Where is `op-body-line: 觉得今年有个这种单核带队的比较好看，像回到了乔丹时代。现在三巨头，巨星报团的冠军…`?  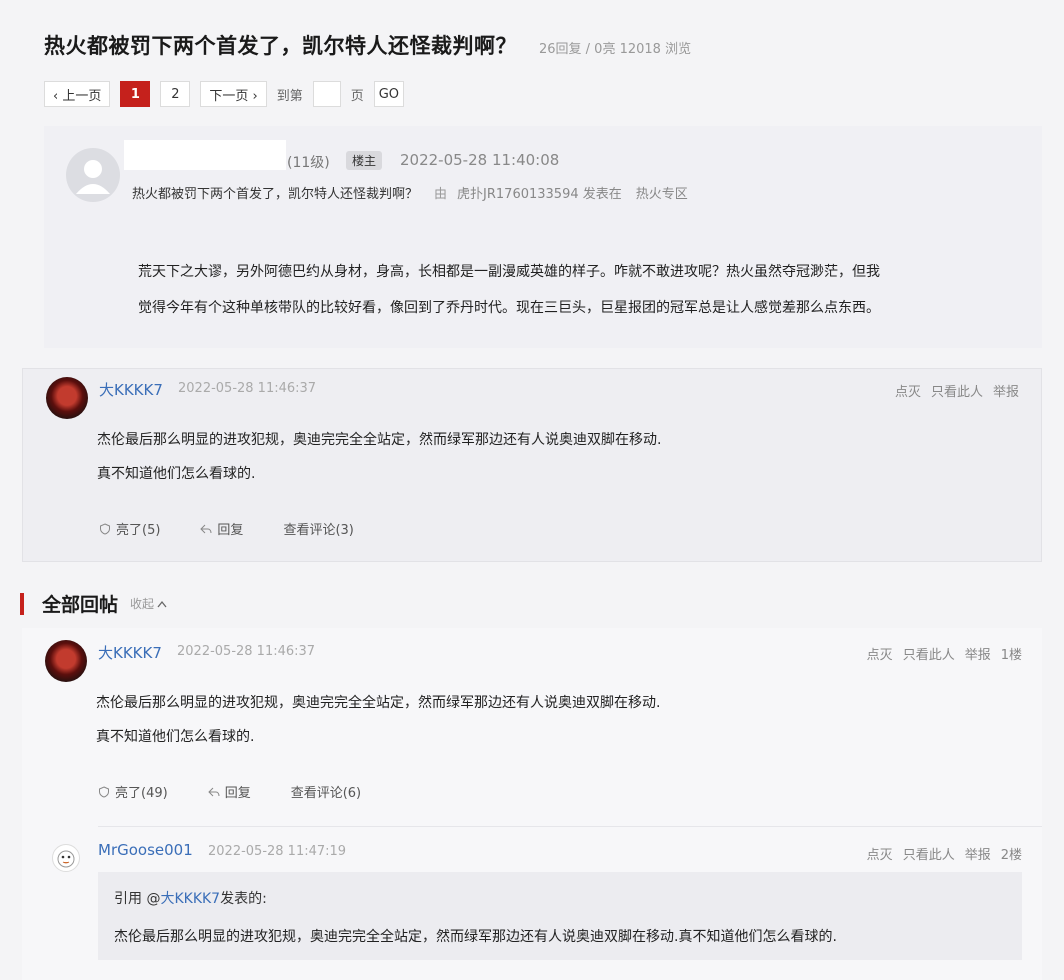
op-body-line: 觉得今年有个这种单核带队的比较好看，像回到了乔丹时代。现在三巨头，巨星报团的冠军… is located at coordinates (509, 308).